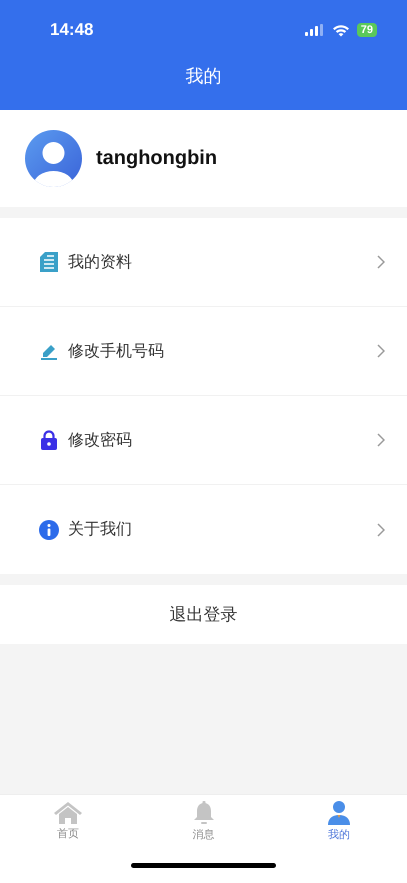  I want to click on person-icon, so click(339, 812).